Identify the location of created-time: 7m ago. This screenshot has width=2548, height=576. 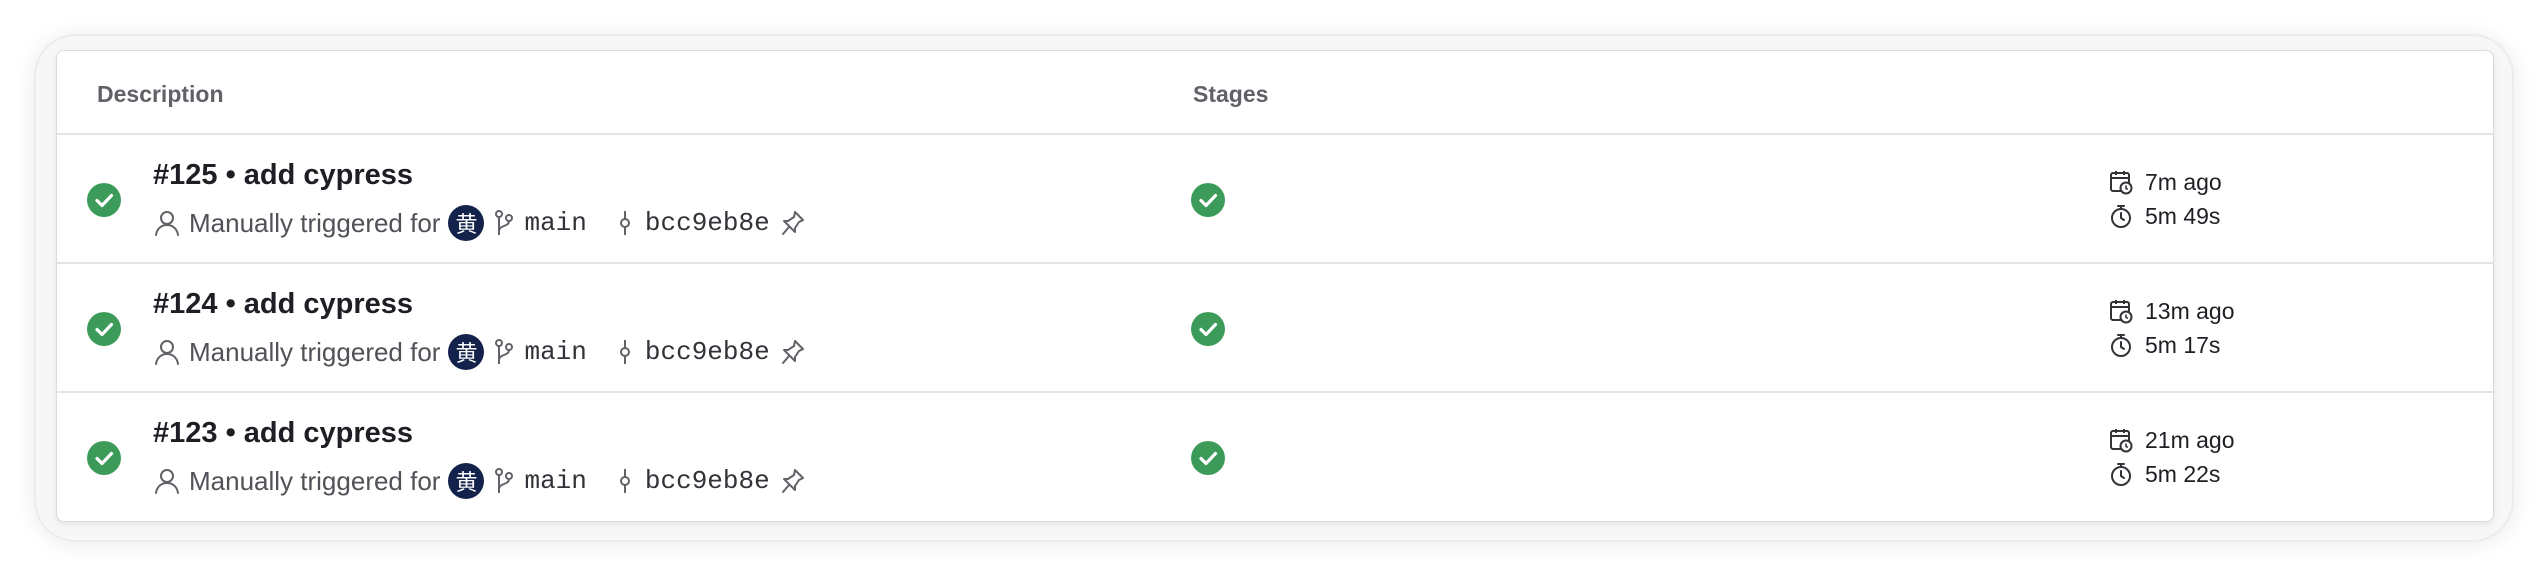
(2183, 181).